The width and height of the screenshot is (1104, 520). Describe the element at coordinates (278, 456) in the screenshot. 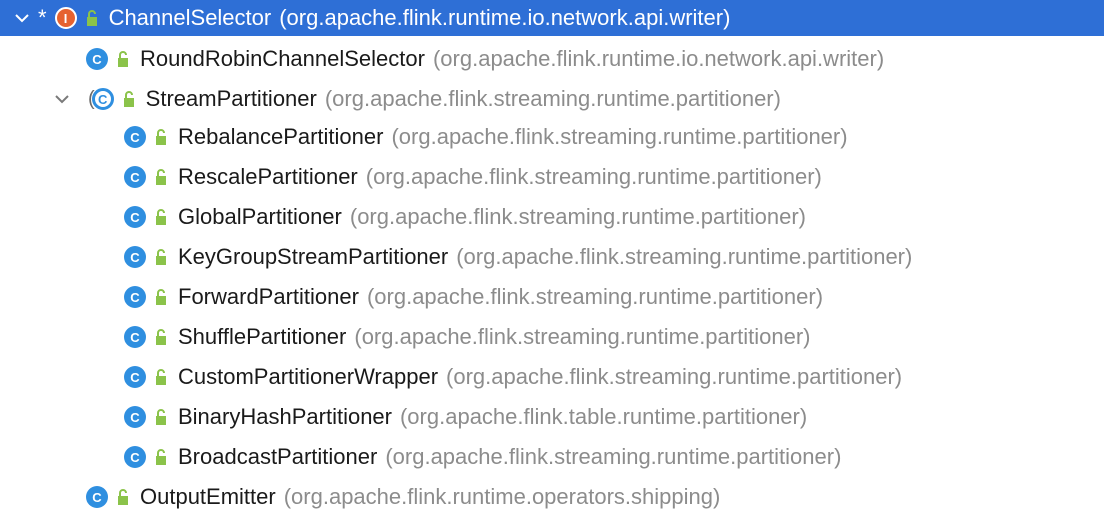

I see `tree-item-name: BroadcastPartitioner` at that location.